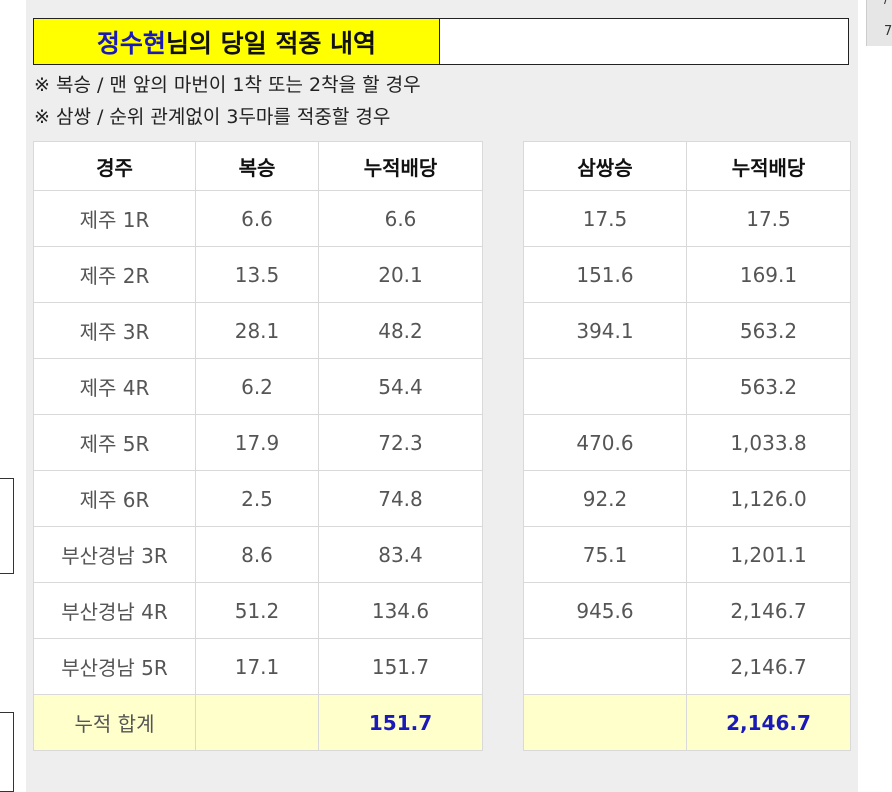 This screenshot has height=792, width=892. What do you see at coordinates (114, 386) in the screenshot?
I see `race-cell: 제주 4R` at bounding box center [114, 386].